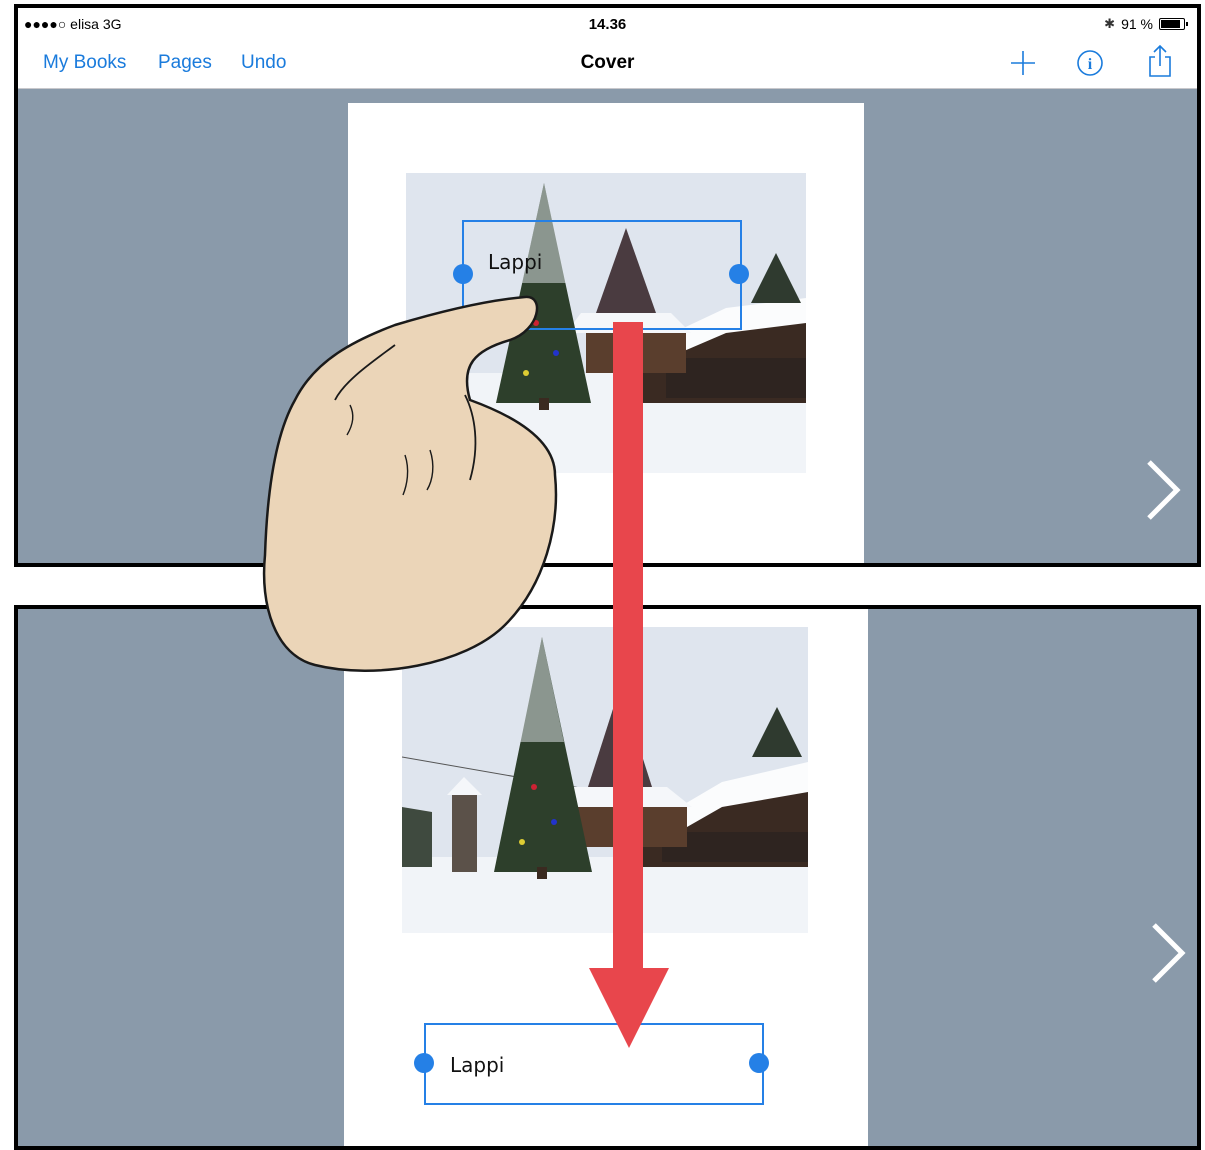  What do you see at coordinates (1023, 65) in the screenshot?
I see `plus-icon` at bounding box center [1023, 65].